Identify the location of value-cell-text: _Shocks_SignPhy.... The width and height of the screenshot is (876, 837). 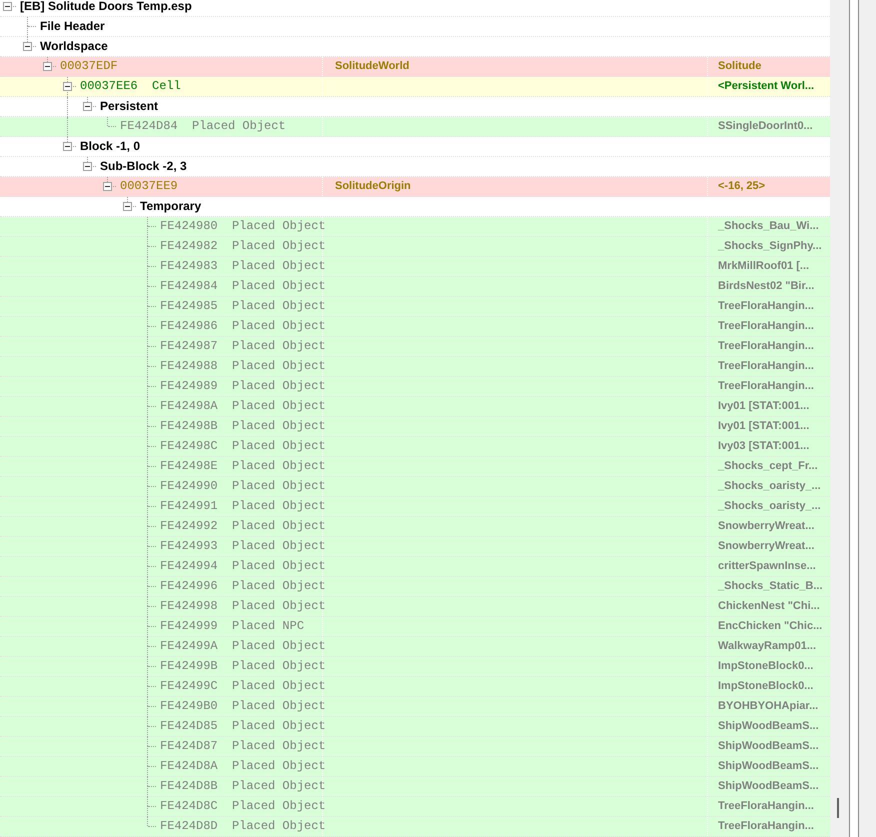
(770, 246).